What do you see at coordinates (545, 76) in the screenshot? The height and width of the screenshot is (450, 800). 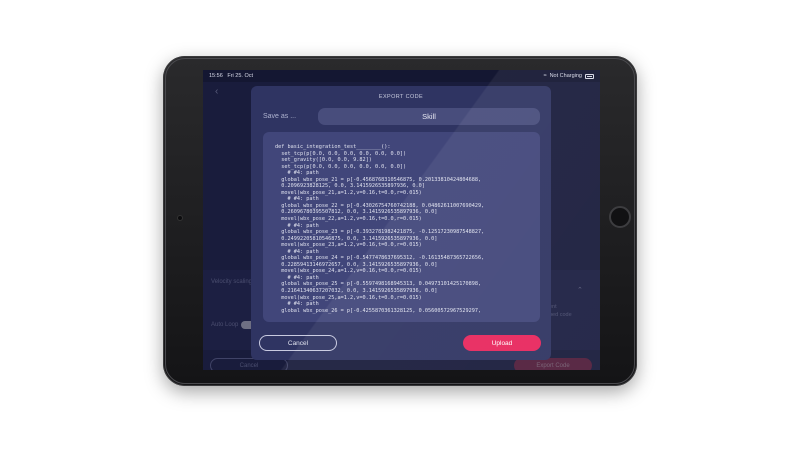 I see `wifi-icon: ≈` at bounding box center [545, 76].